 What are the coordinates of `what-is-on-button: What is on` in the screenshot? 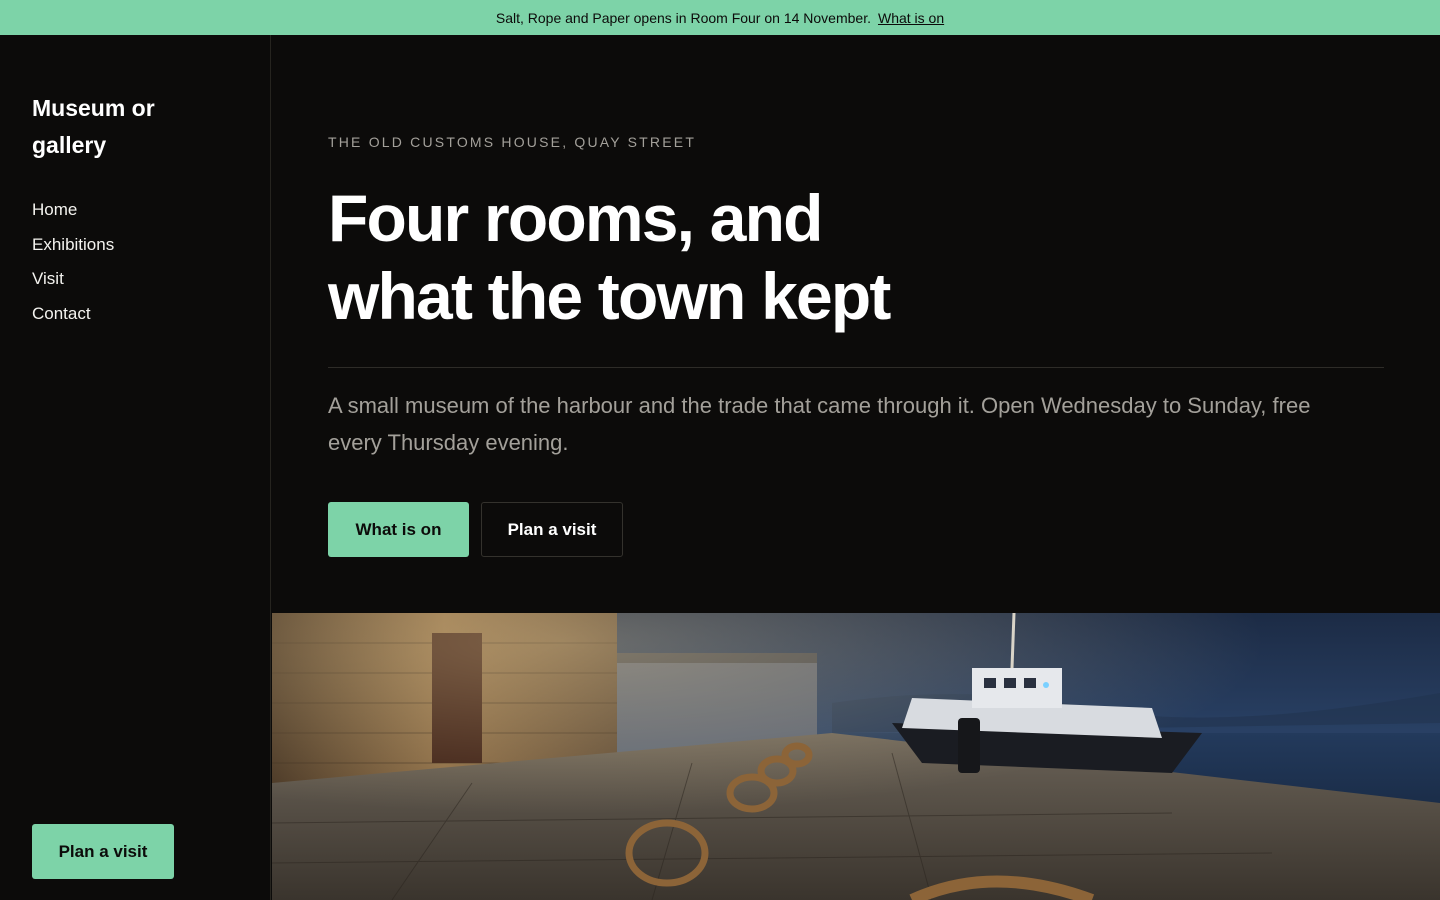 It's located at (398, 529).